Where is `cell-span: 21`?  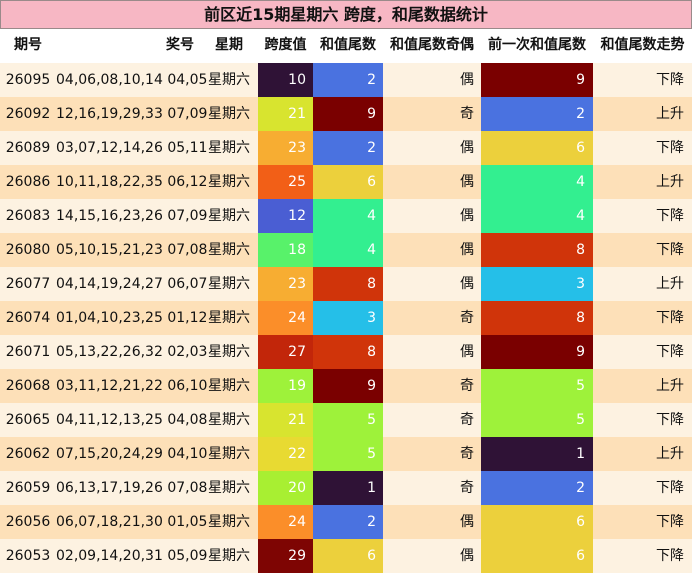
cell-span: 21 is located at coordinates (285, 114).